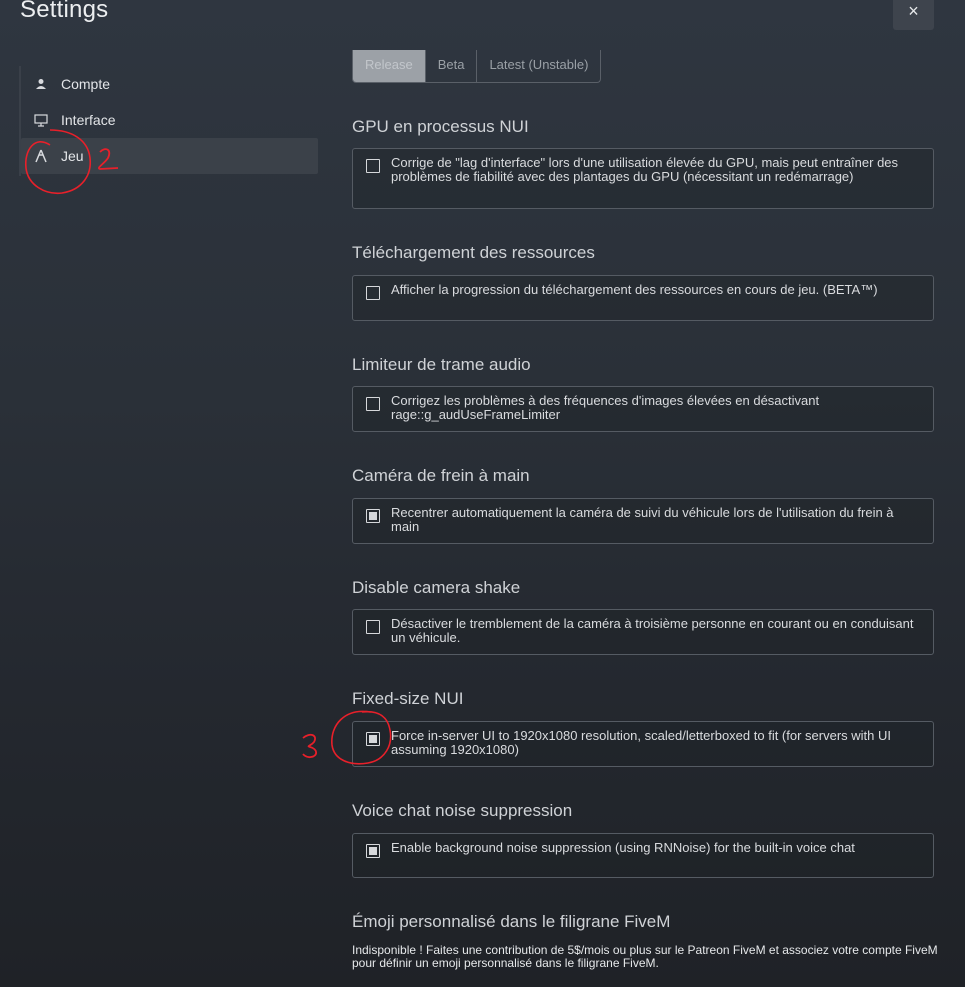 The image size is (965, 987). Describe the element at coordinates (41, 84) in the screenshot. I see `user-icon` at that location.